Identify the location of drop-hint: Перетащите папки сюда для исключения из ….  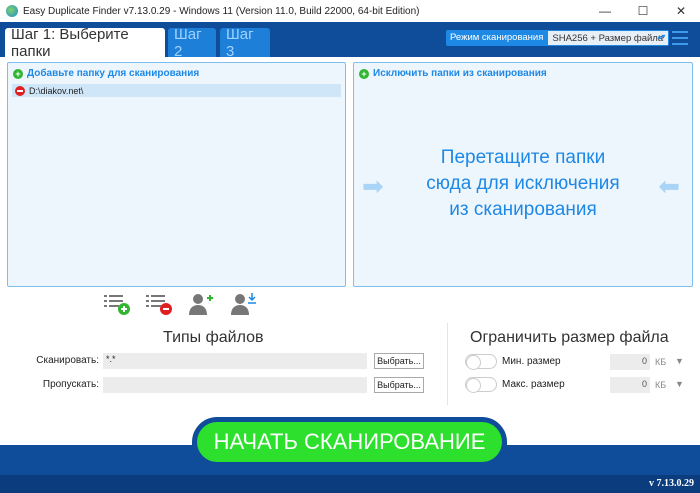
(523, 184).